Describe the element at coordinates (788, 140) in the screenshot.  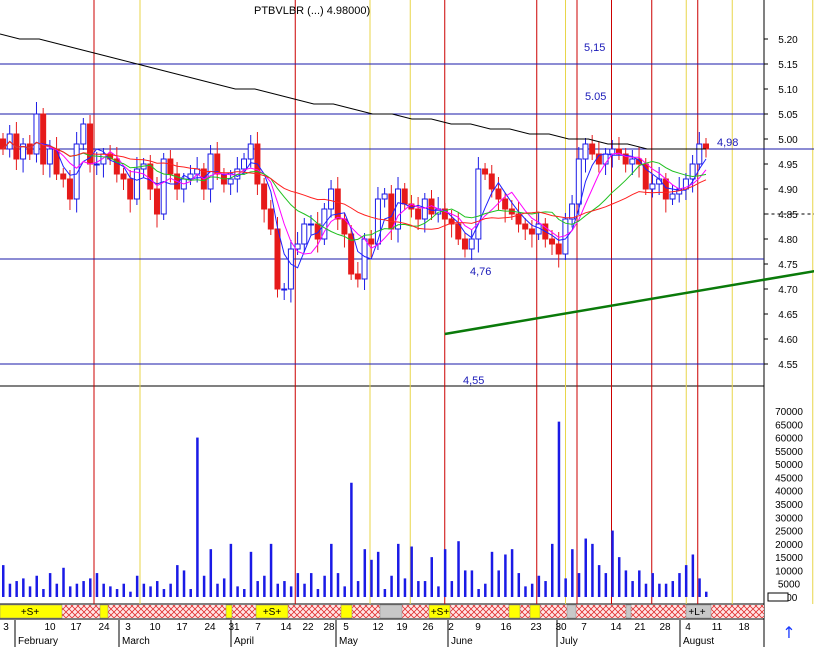
I see `price-tick-label: 5.00` at that location.